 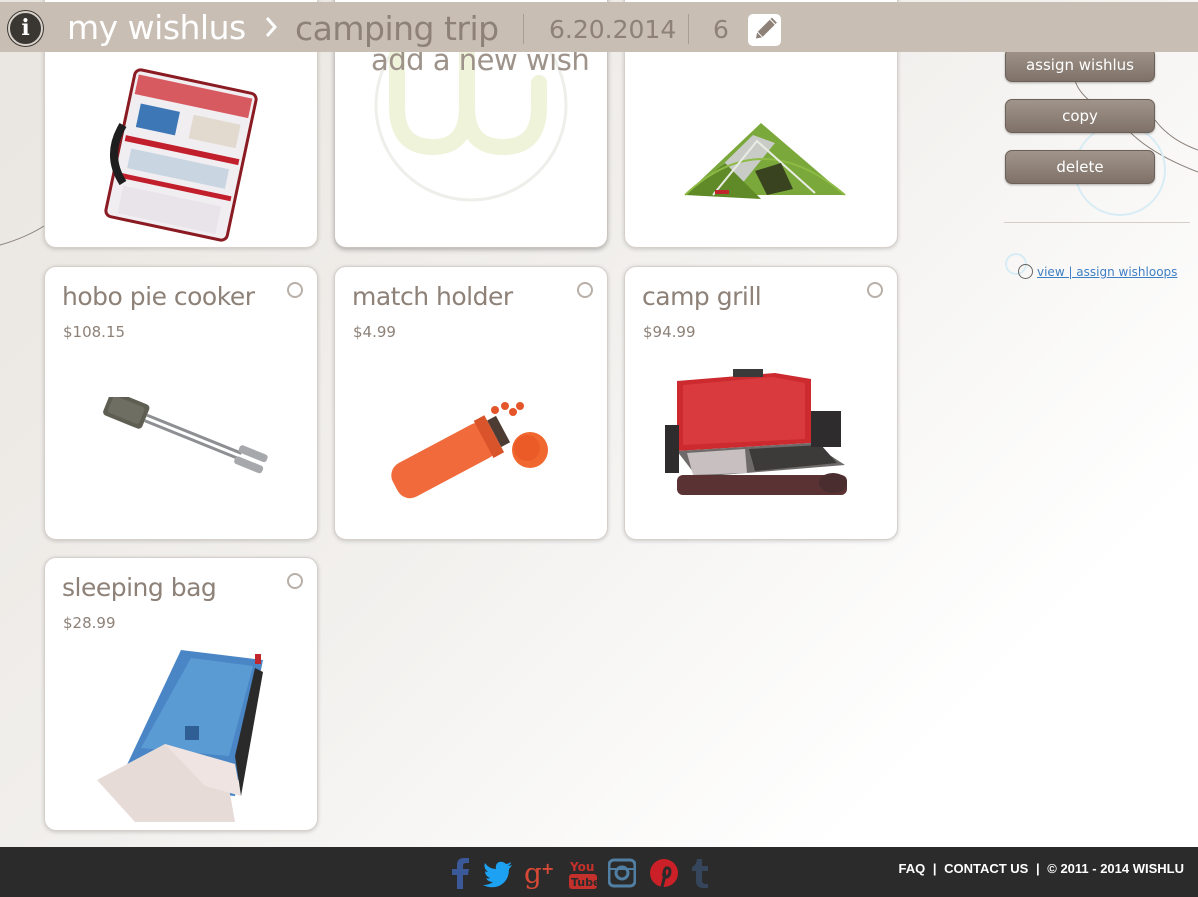 What do you see at coordinates (374, 332) in the screenshot?
I see `wish-price: $4.99` at bounding box center [374, 332].